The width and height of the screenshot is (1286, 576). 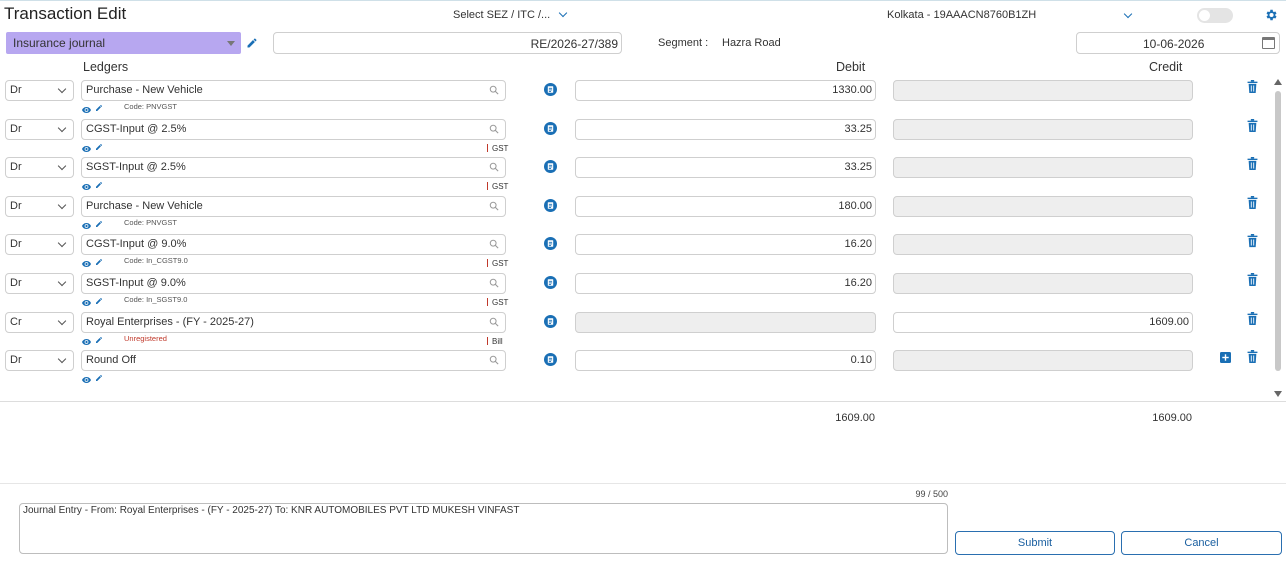 What do you see at coordinates (751, 43) in the screenshot?
I see `segment-value: Hazra Road` at bounding box center [751, 43].